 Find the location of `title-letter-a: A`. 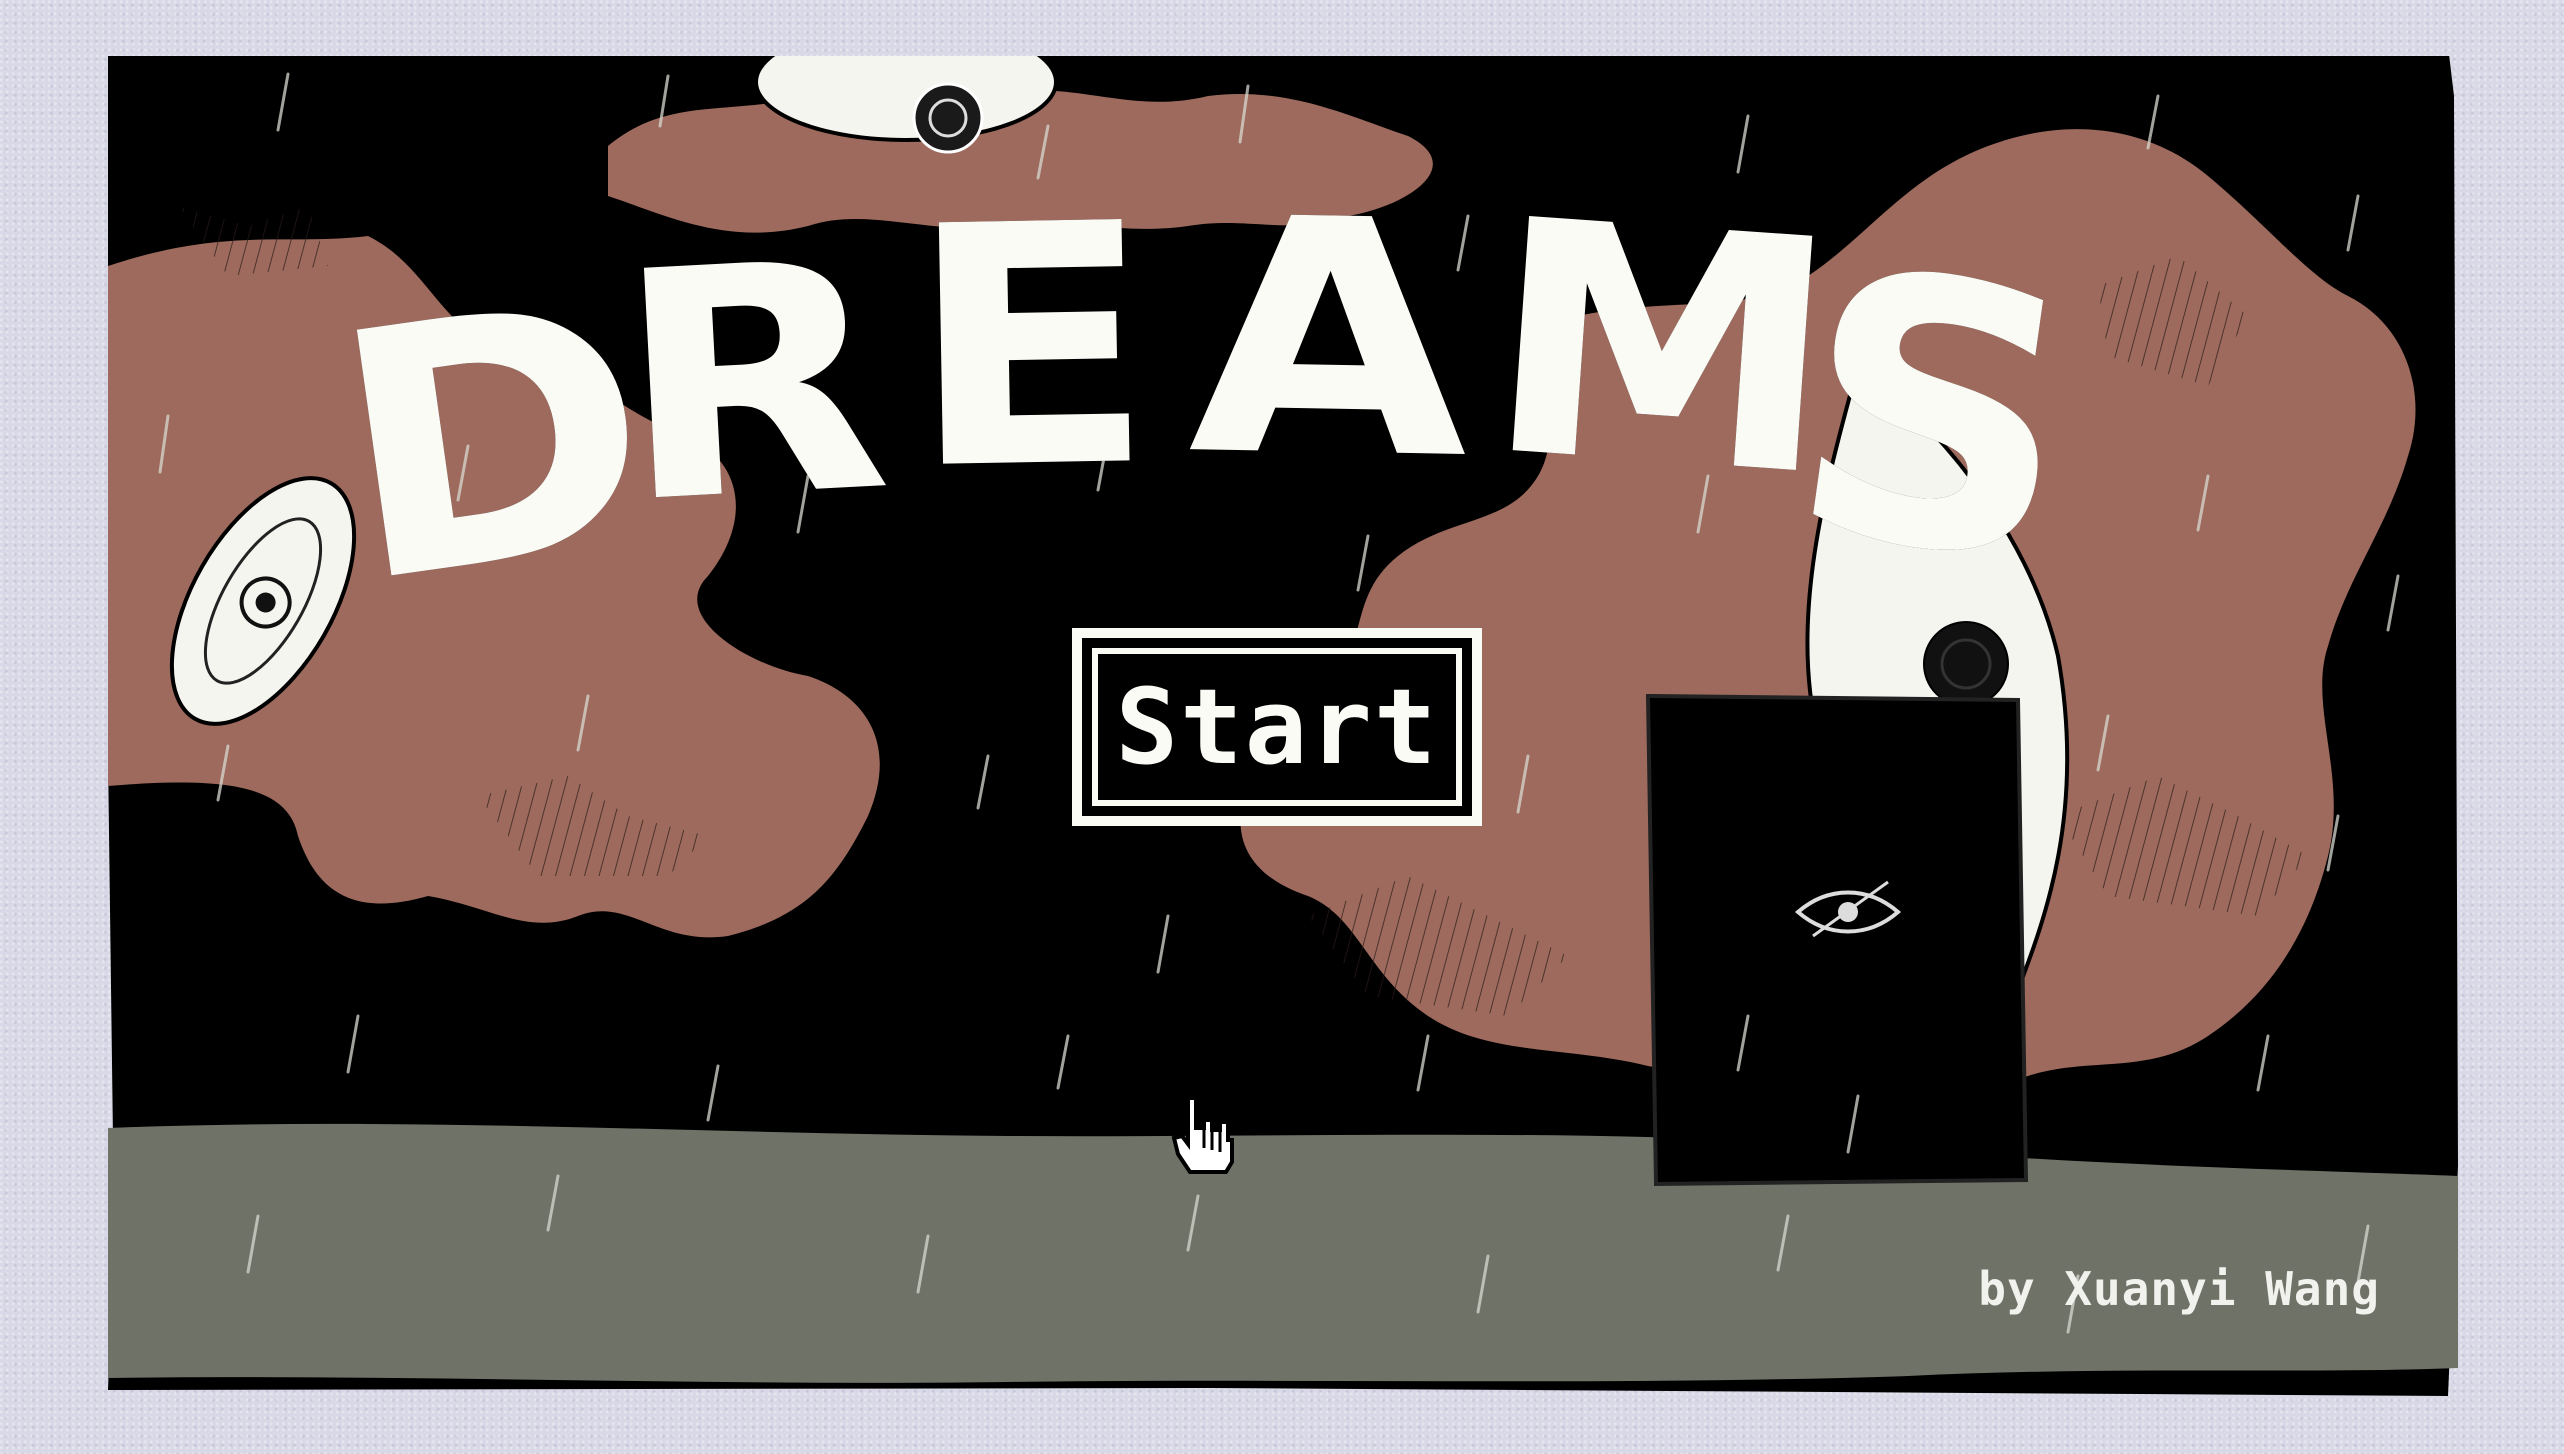

title-letter-a: A is located at coordinates (1329, 339).